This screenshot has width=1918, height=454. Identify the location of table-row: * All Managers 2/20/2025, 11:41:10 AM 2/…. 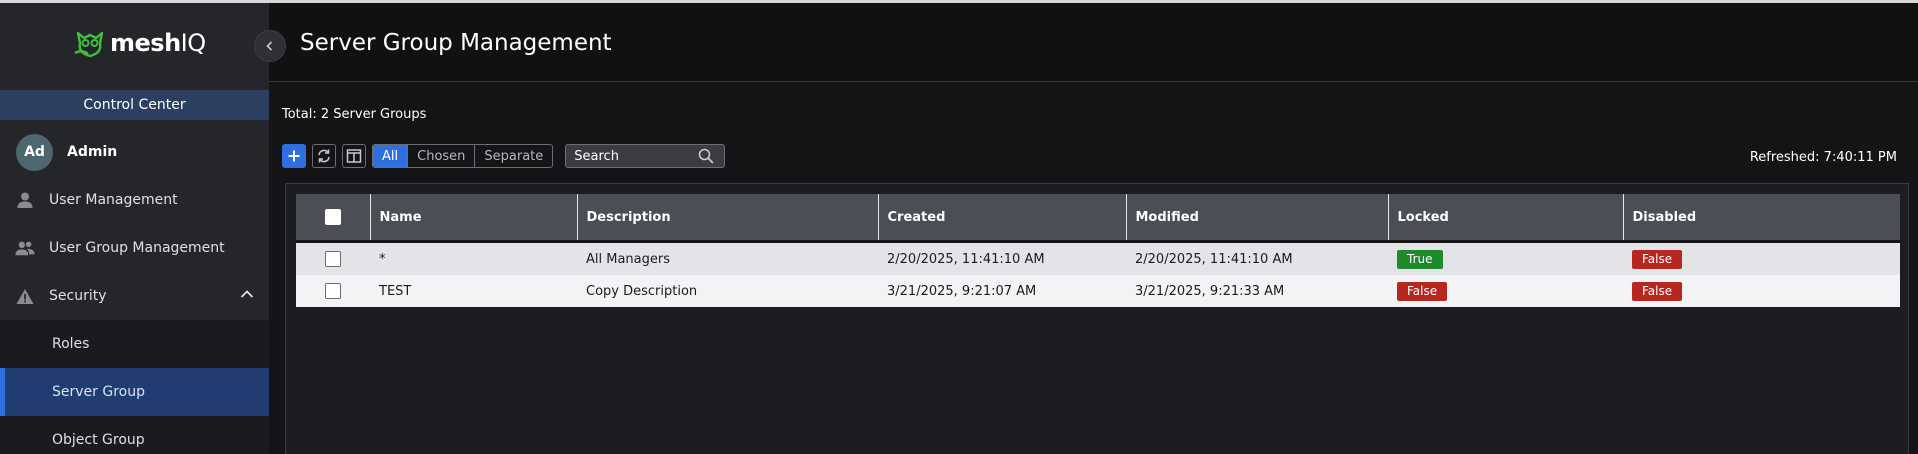
(1098, 259).